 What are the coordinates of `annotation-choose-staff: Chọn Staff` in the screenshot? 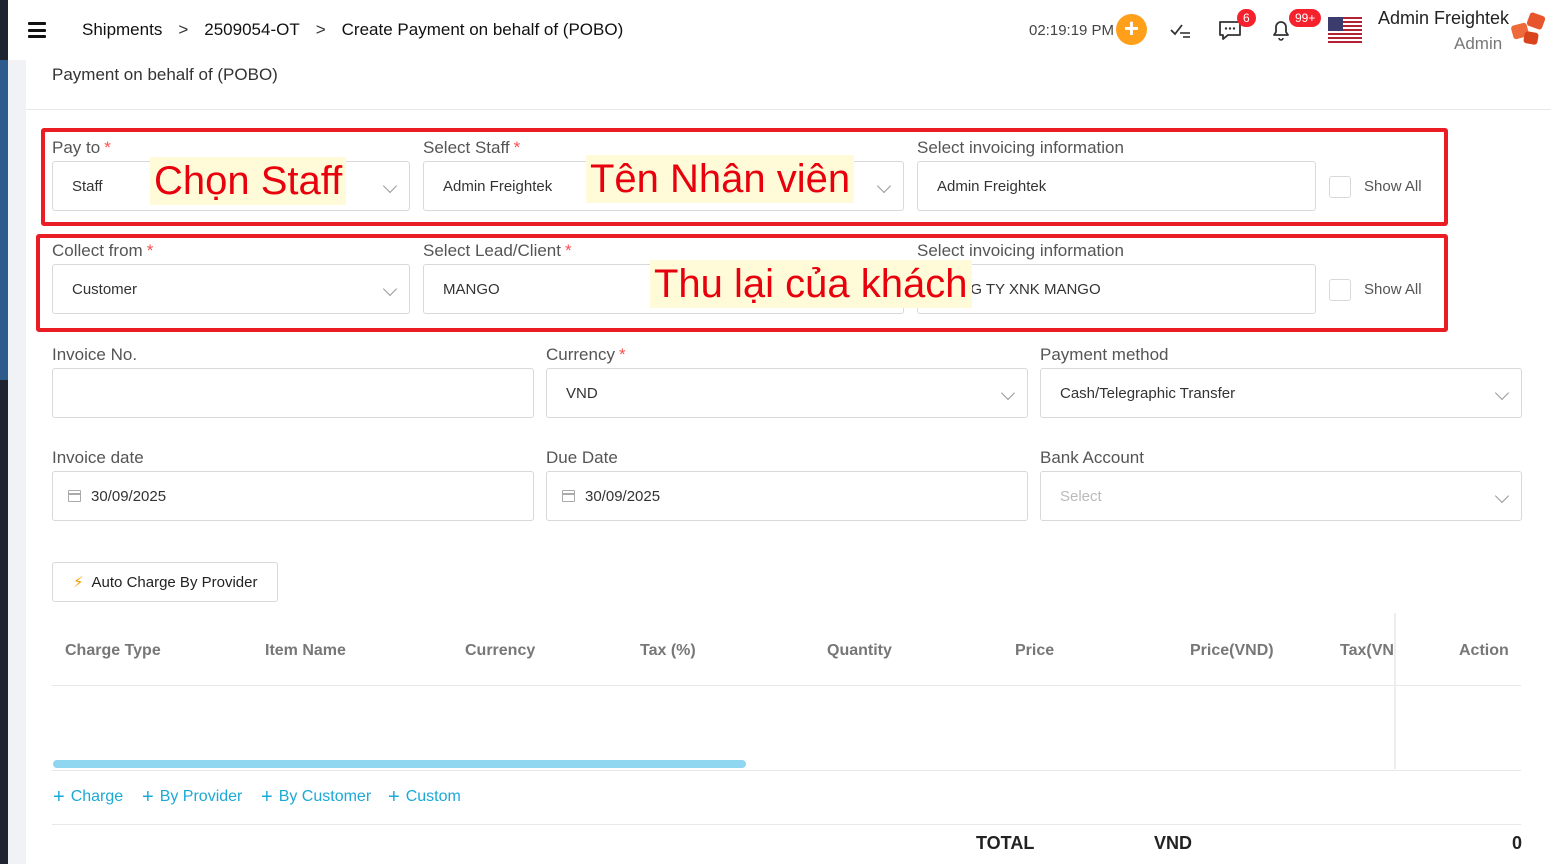 It's located at (248, 181).